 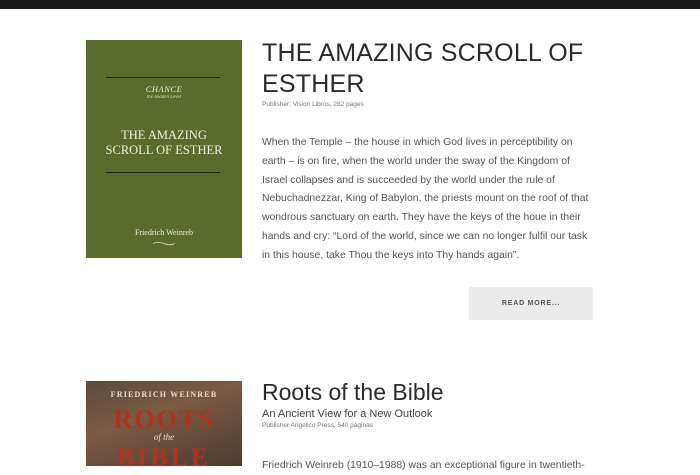 What do you see at coordinates (317, 425) in the screenshot?
I see `book-publisher: Publisher Angelico Press, 540 páginas` at bounding box center [317, 425].